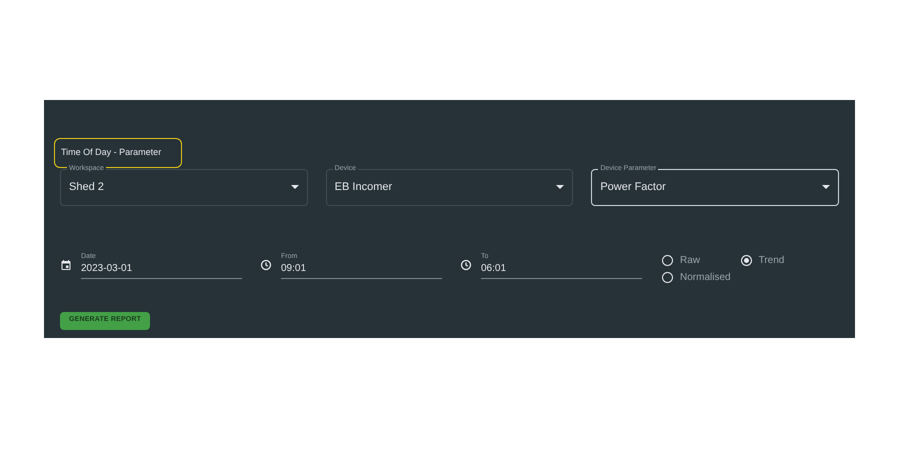 This screenshot has width=900, height=450. Describe the element at coordinates (771, 261) in the screenshot. I see `radio-label: Trend` at that location.